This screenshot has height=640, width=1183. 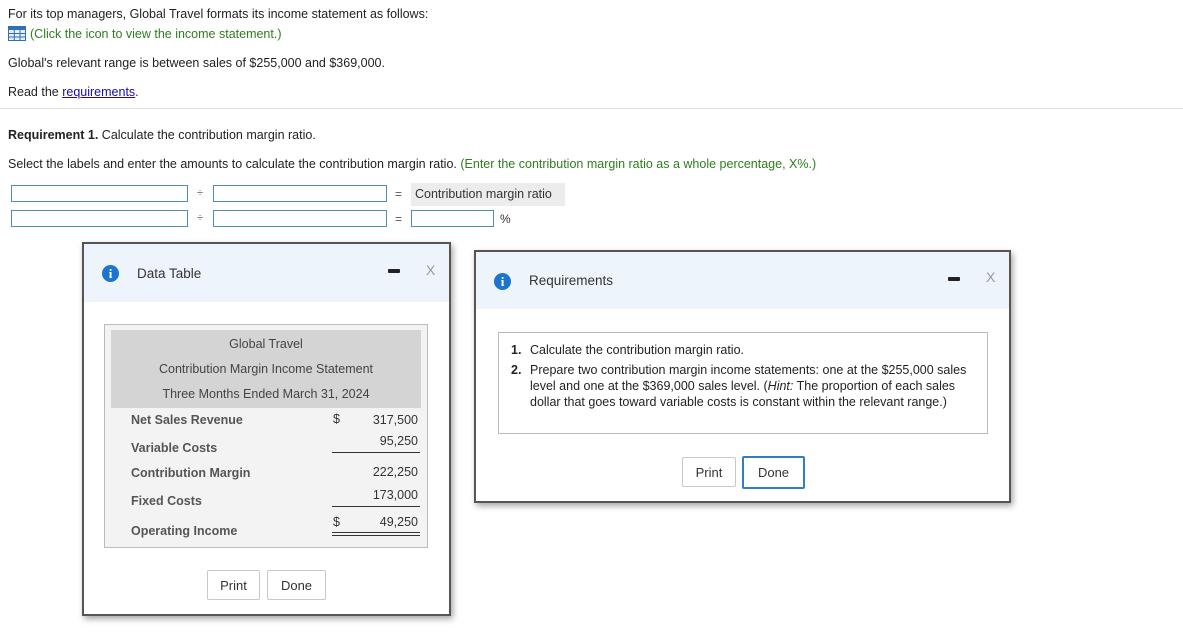 I want to click on row-label: Net Sales Revenue, so click(x=187, y=420).